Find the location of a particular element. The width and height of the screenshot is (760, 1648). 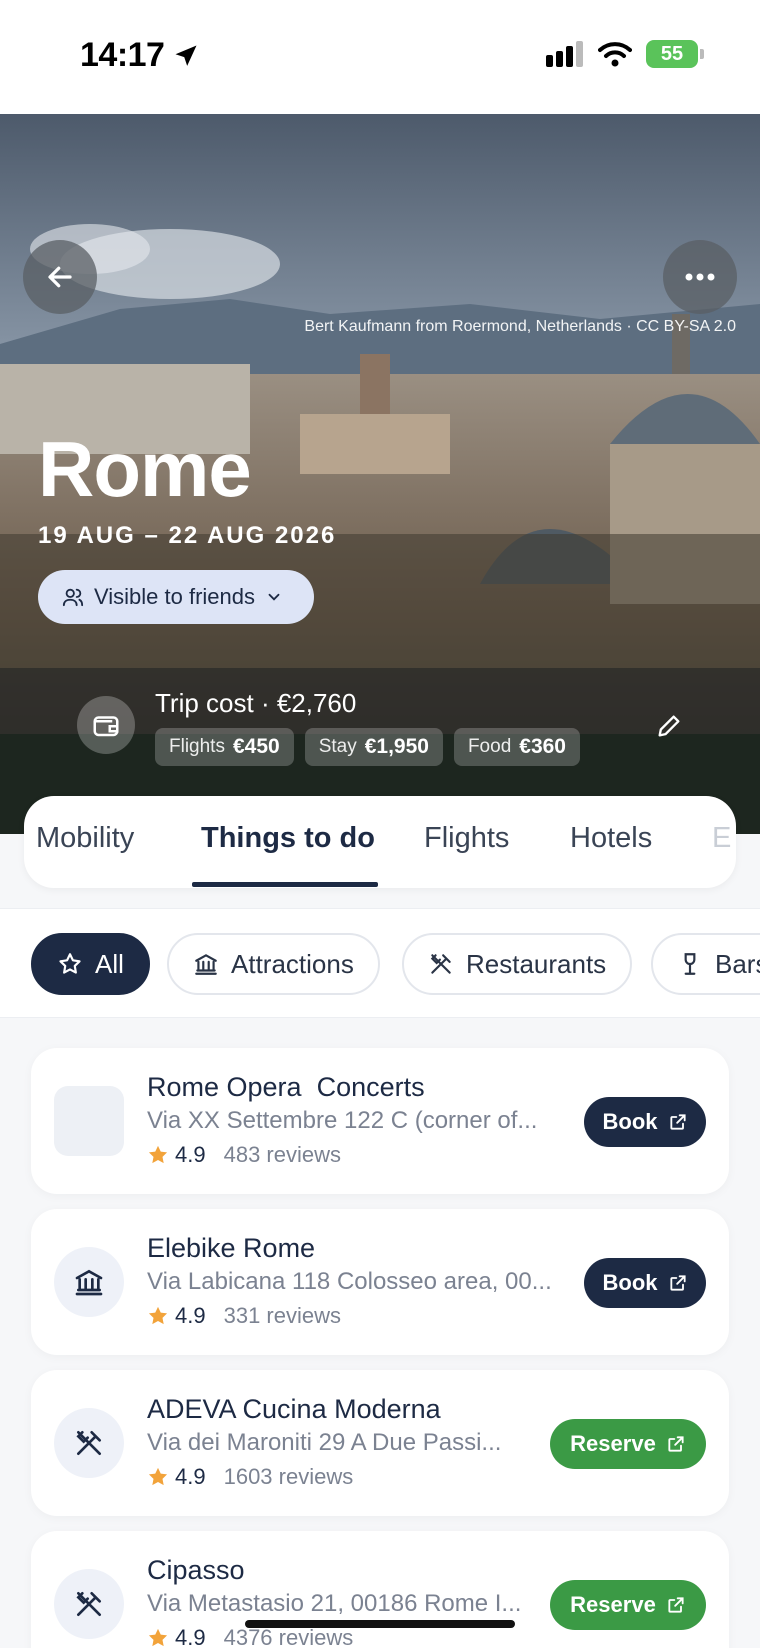

status-time: 14:17 is located at coordinates (140, 55).